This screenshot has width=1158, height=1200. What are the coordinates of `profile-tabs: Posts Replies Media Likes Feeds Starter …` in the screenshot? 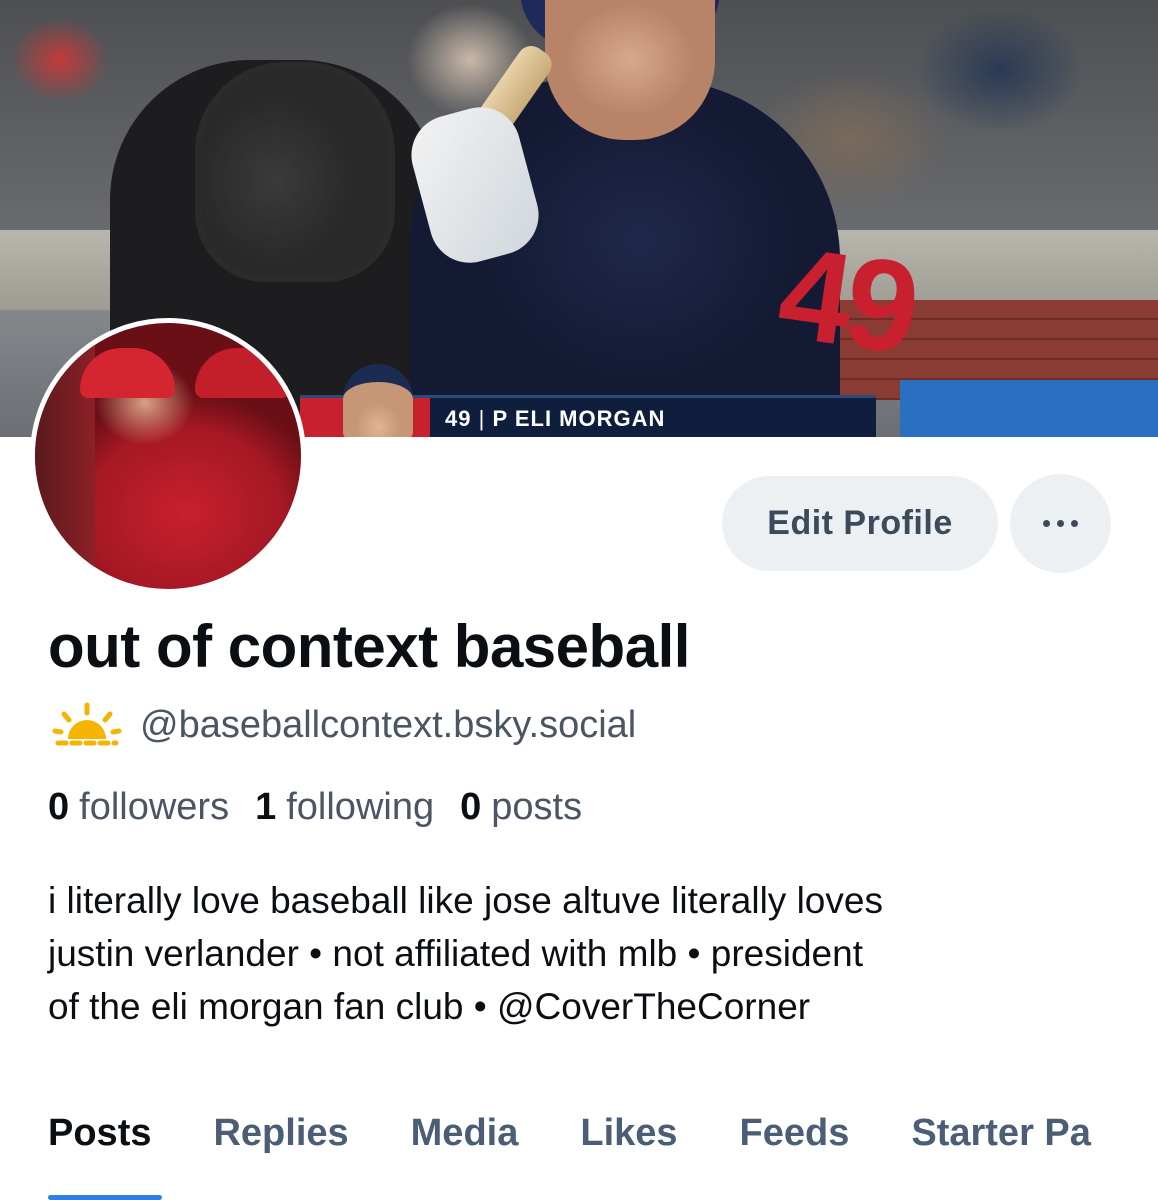 It's located at (600, 1156).